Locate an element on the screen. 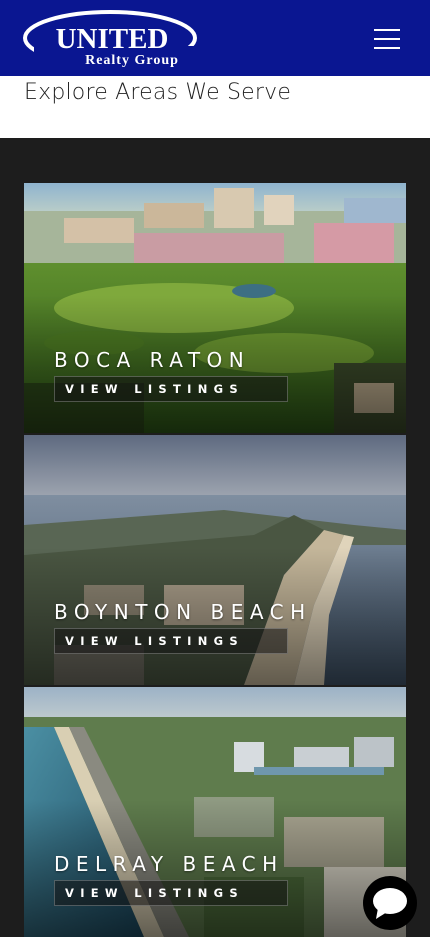  page-title: Explore Areas We Serve is located at coordinates (158, 92).